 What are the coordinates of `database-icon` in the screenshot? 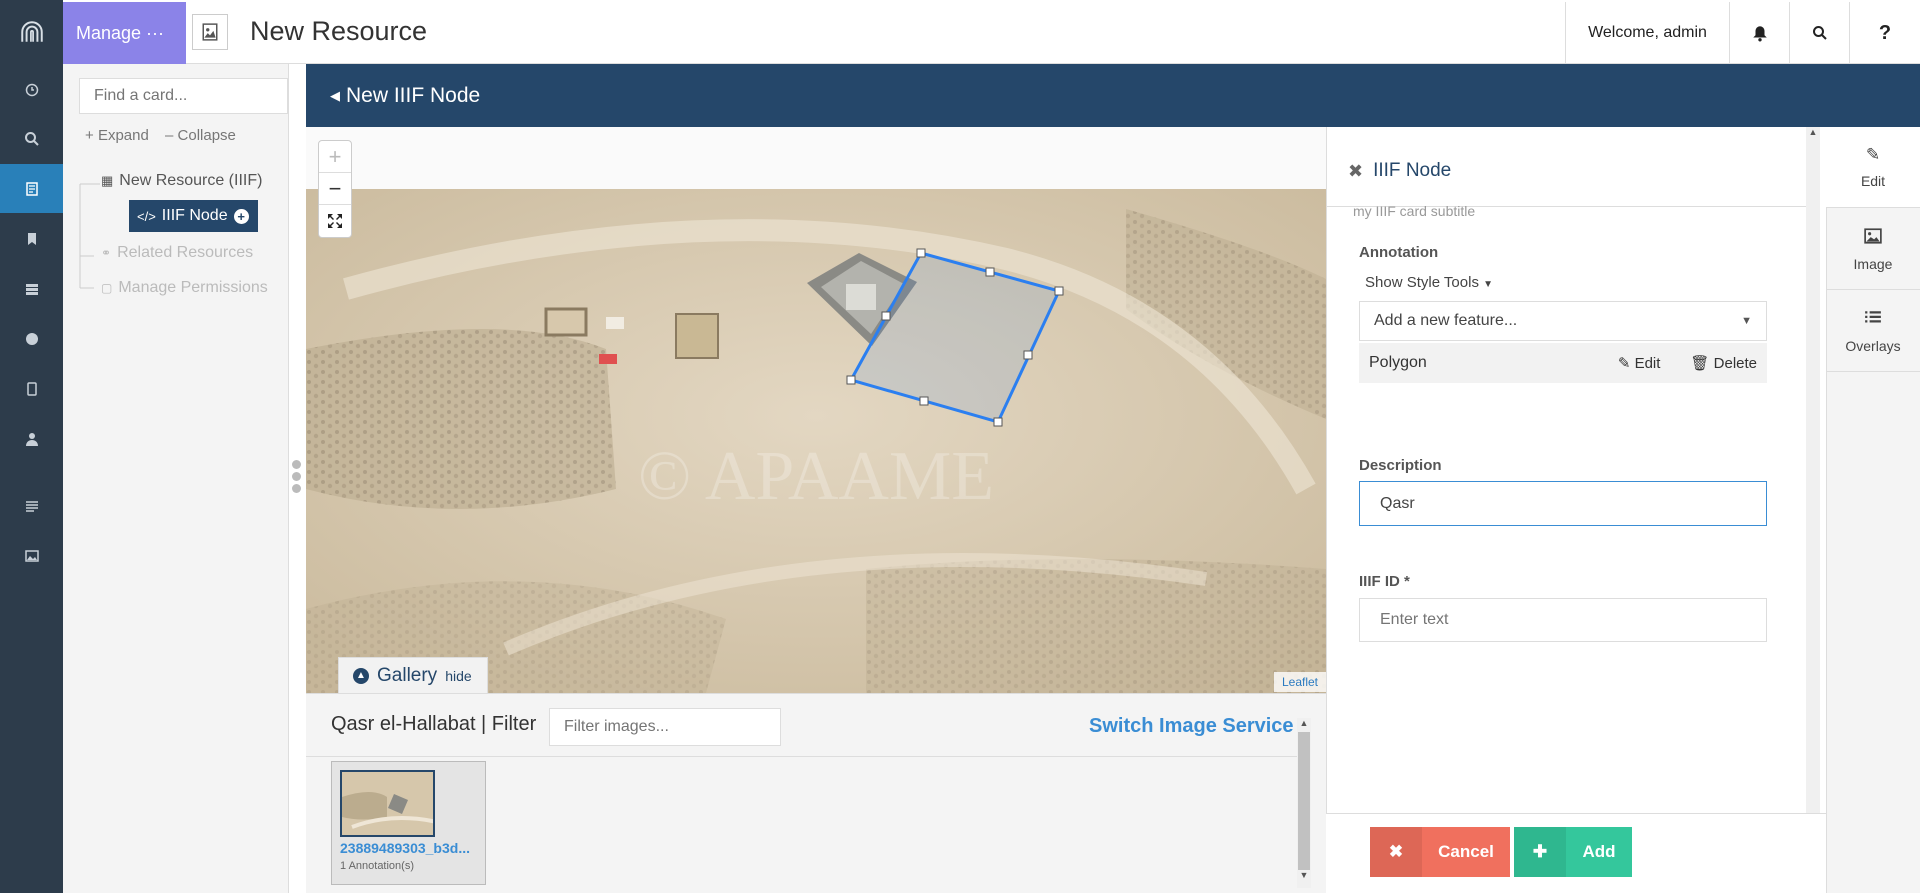 It's located at (31, 288).